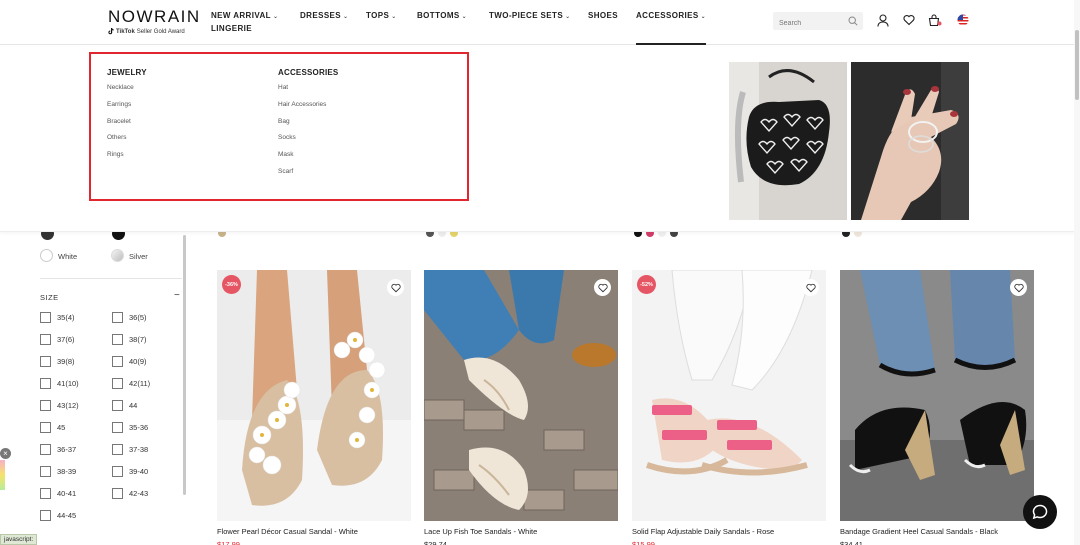 Image resolution: width=1080 pixels, height=545 pixels. I want to click on menu-link-necklace: Necklace, so click(127, 91).